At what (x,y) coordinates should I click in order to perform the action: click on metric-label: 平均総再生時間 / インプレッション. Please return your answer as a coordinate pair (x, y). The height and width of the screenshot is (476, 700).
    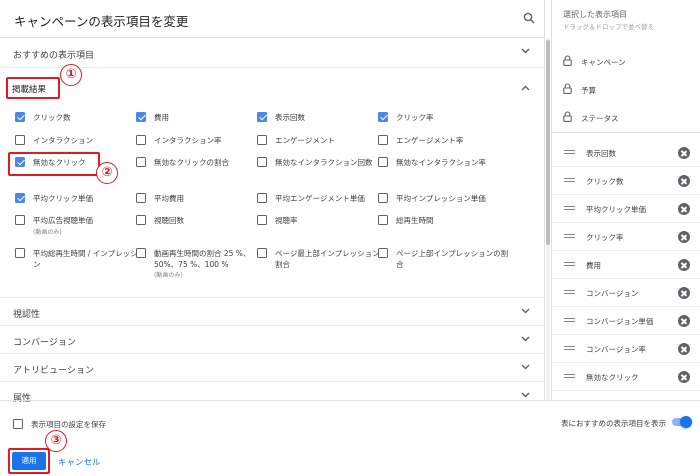
    Looking at the image, I should click on (89, 259).